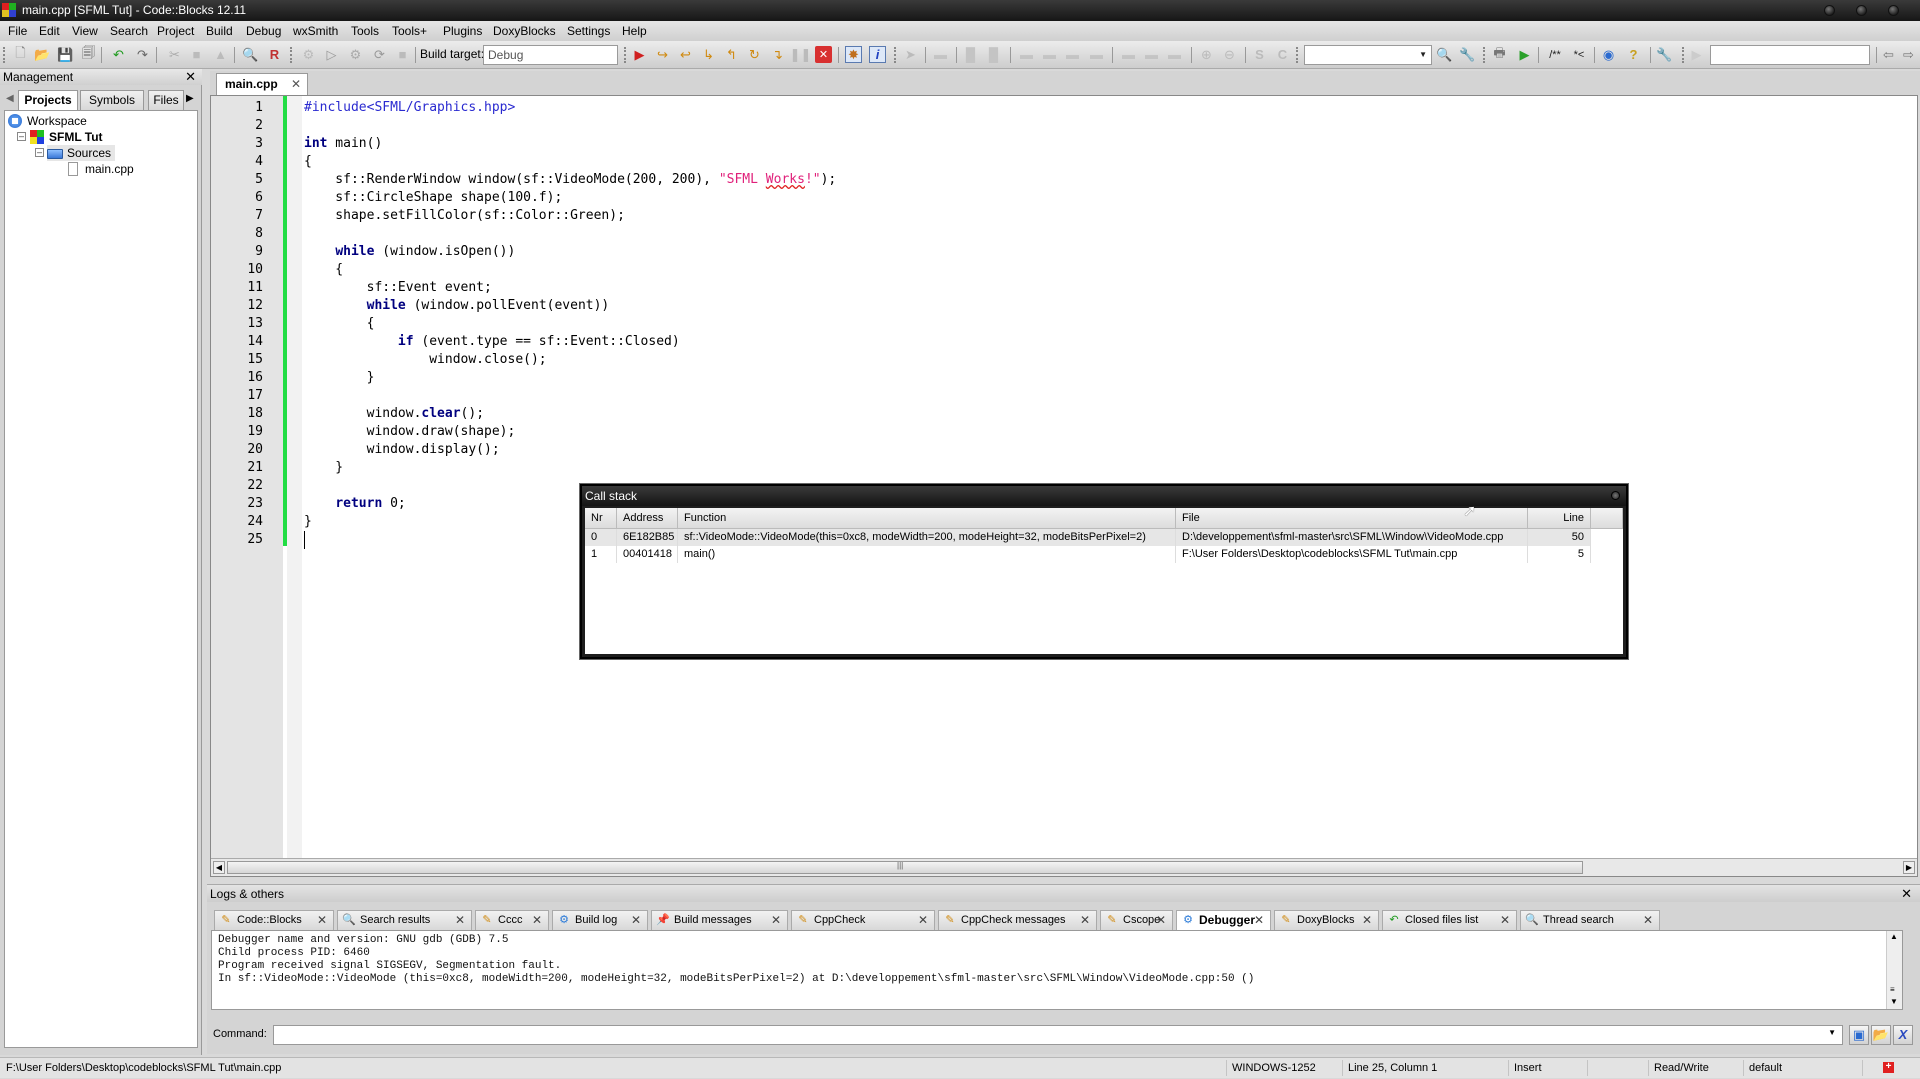 This screenshot has width=1920, height=1079. What do you see at coordinates (175, 31) in the screenshot?
I see `menu-project: Project` at bounding box center [175, 31].